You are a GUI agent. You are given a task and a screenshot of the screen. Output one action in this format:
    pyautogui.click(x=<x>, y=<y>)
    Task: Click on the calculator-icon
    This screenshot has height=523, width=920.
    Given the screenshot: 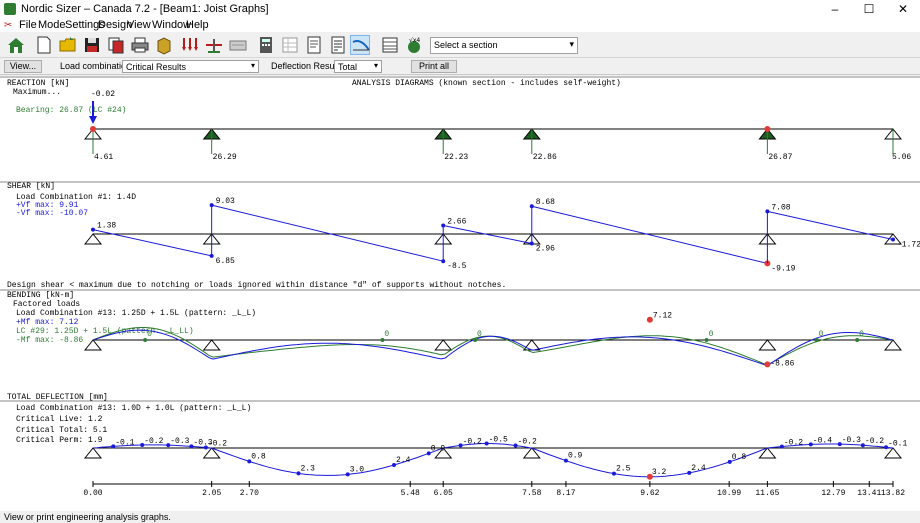 What is the action you would take?
    pyautogui.click(x=266, y=45)
    